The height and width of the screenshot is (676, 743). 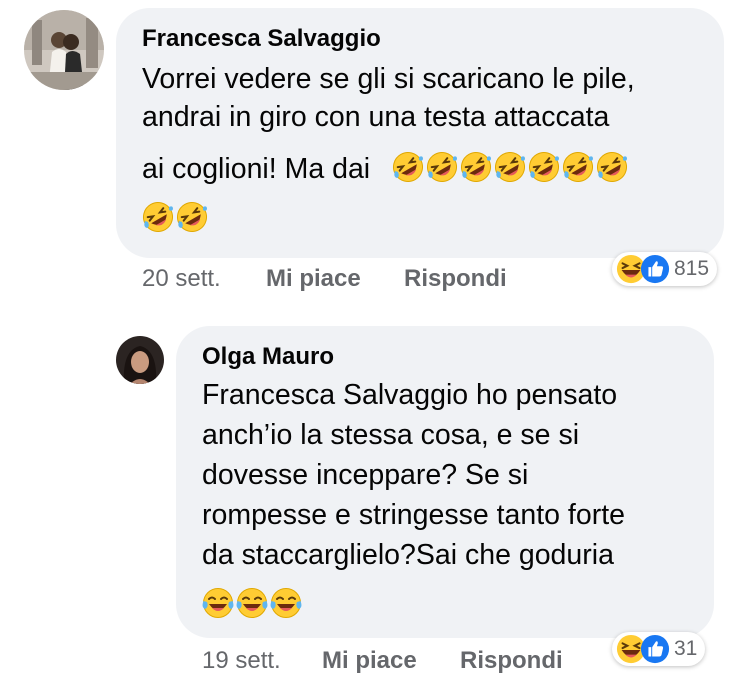 I want to click on avatar-olga, so click(x=140, y=360).